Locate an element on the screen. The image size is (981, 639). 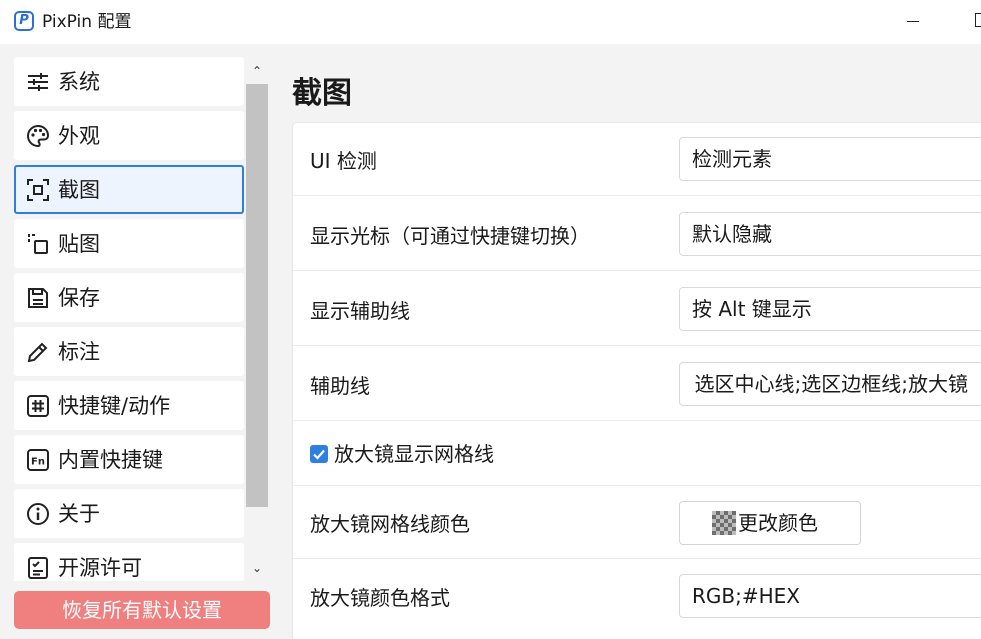
sidebar-item-label: 外观 is located at coordinates (79, 135).